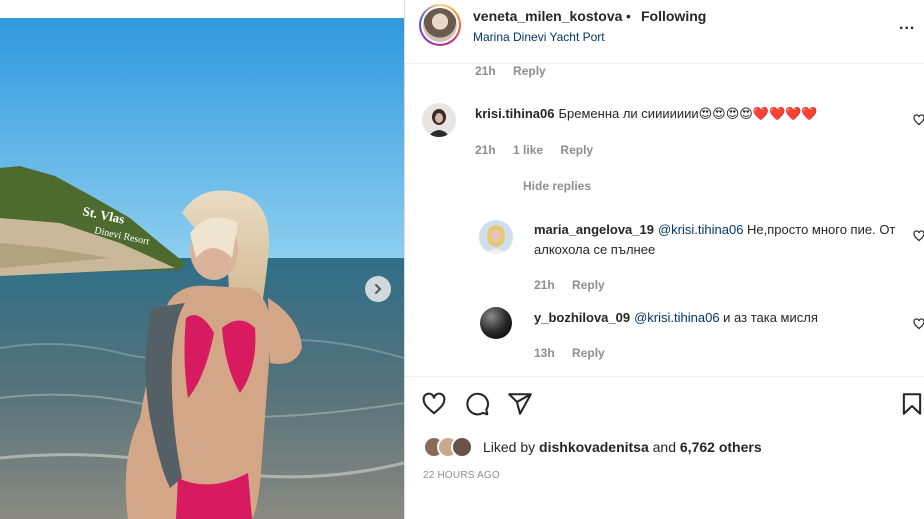  I want to click on author-username: veneta_milen_kostova, so click(547, 16).